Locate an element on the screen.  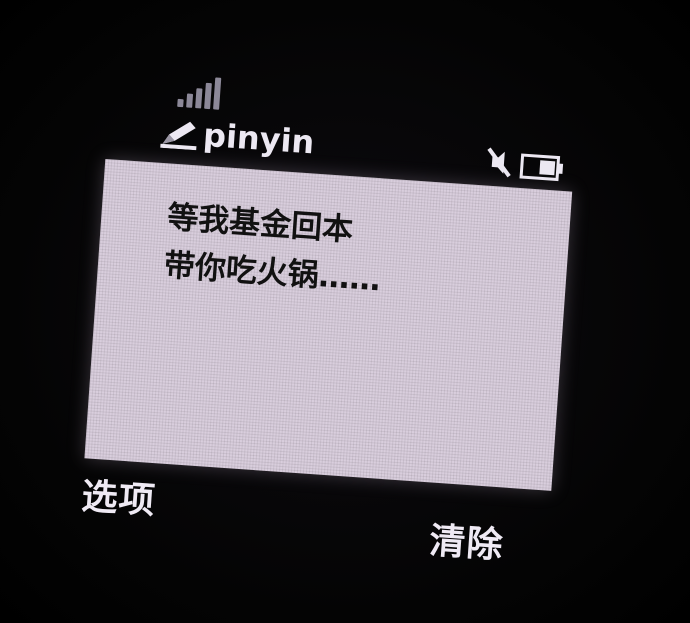
input-mode-label: pinyin is located at coordinates (258, 138).